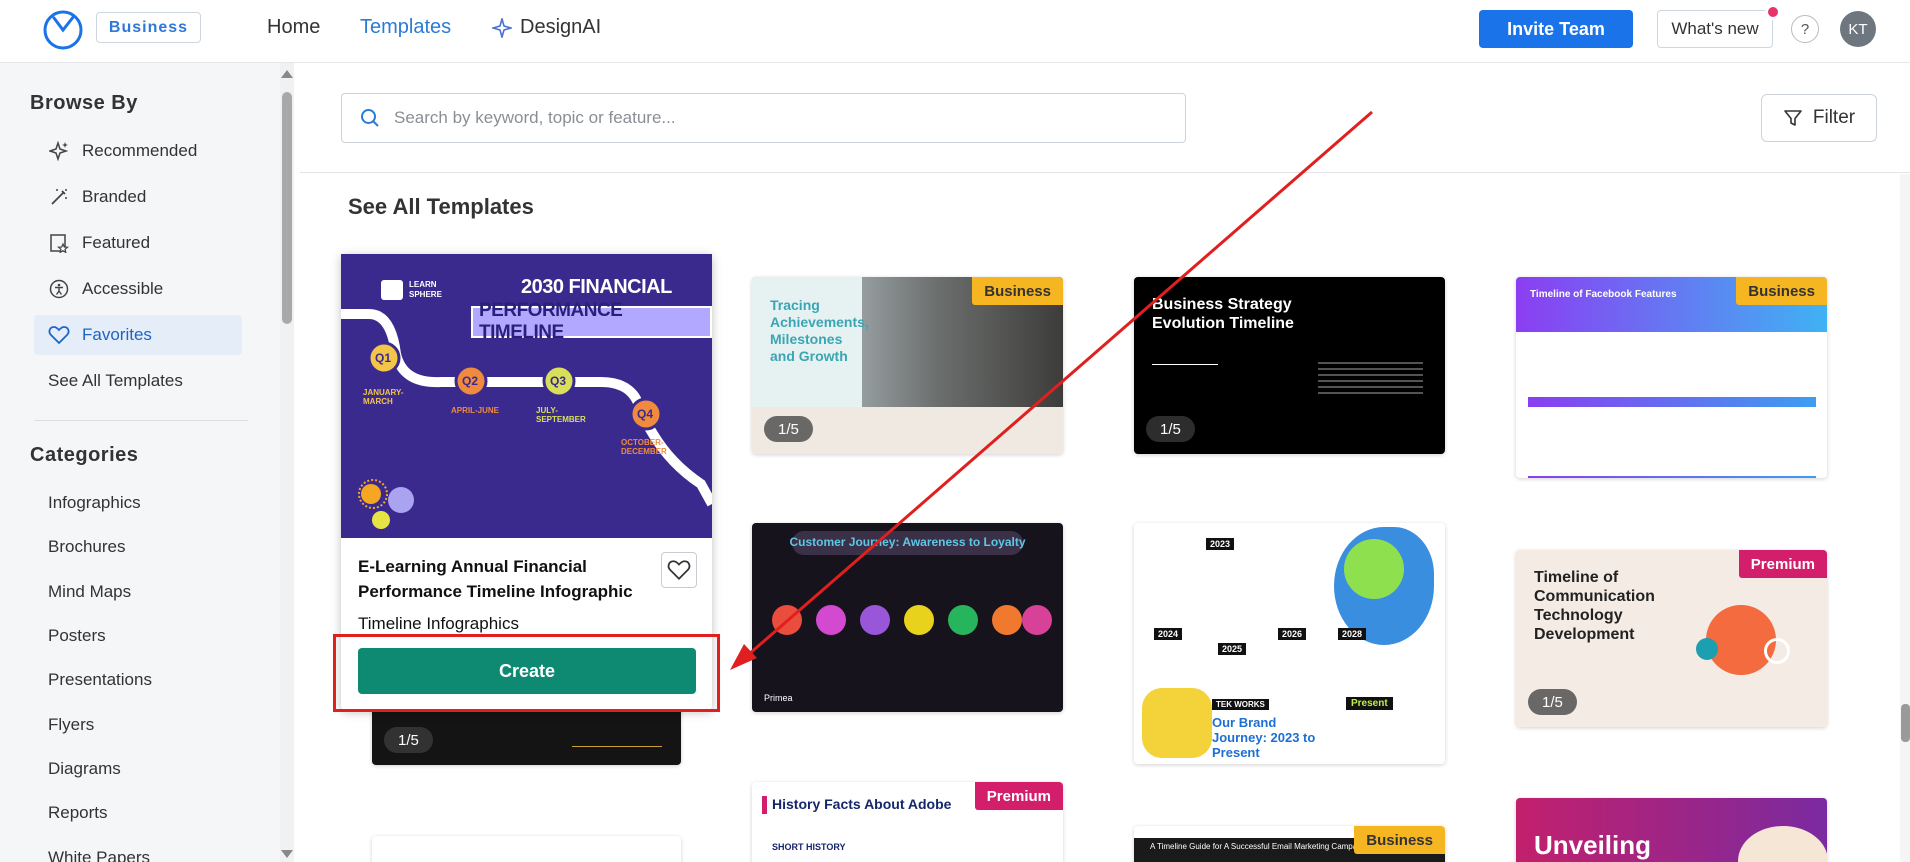  I want to click on search-region: Filter, so click(1105, 118).